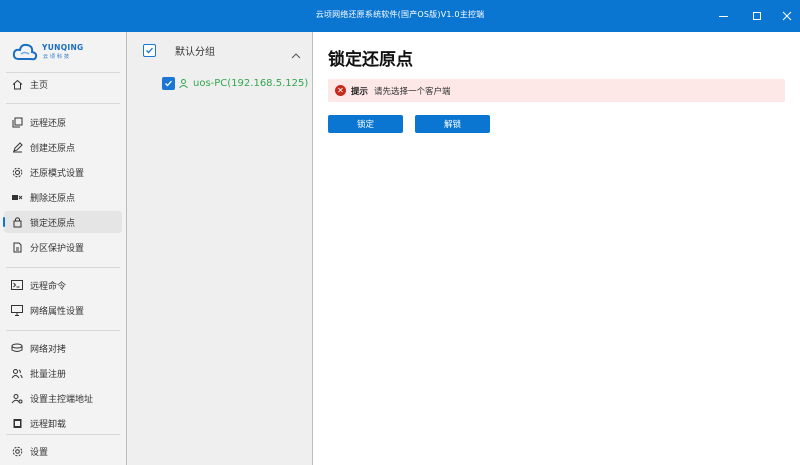  I want to click on alert-keyword: 提示, so click(360, 91).